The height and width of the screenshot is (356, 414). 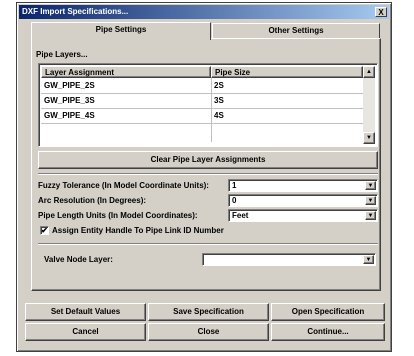 I want to click on tab-pipe-settings: Pipe Settings, so click(x=121, y=31).